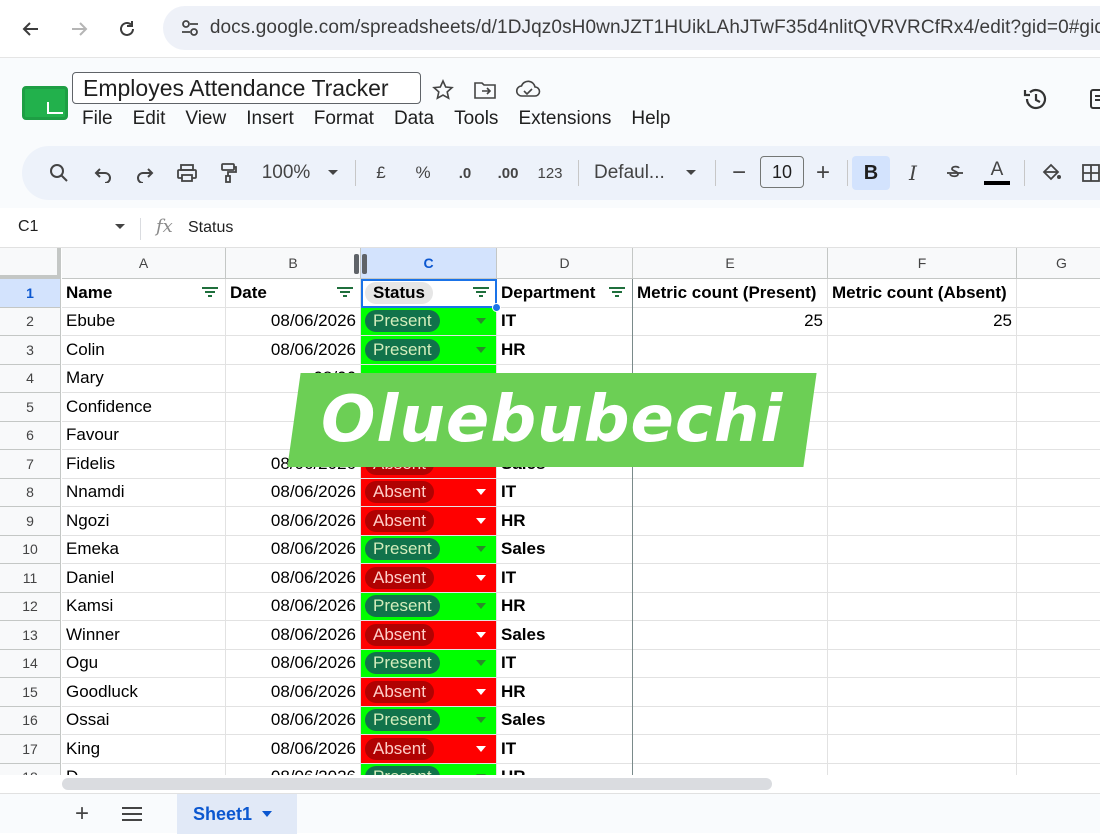 The height and width of the screenshot is (834, 1100). I want to click on cloud-saved-icon, so click(528, 90).